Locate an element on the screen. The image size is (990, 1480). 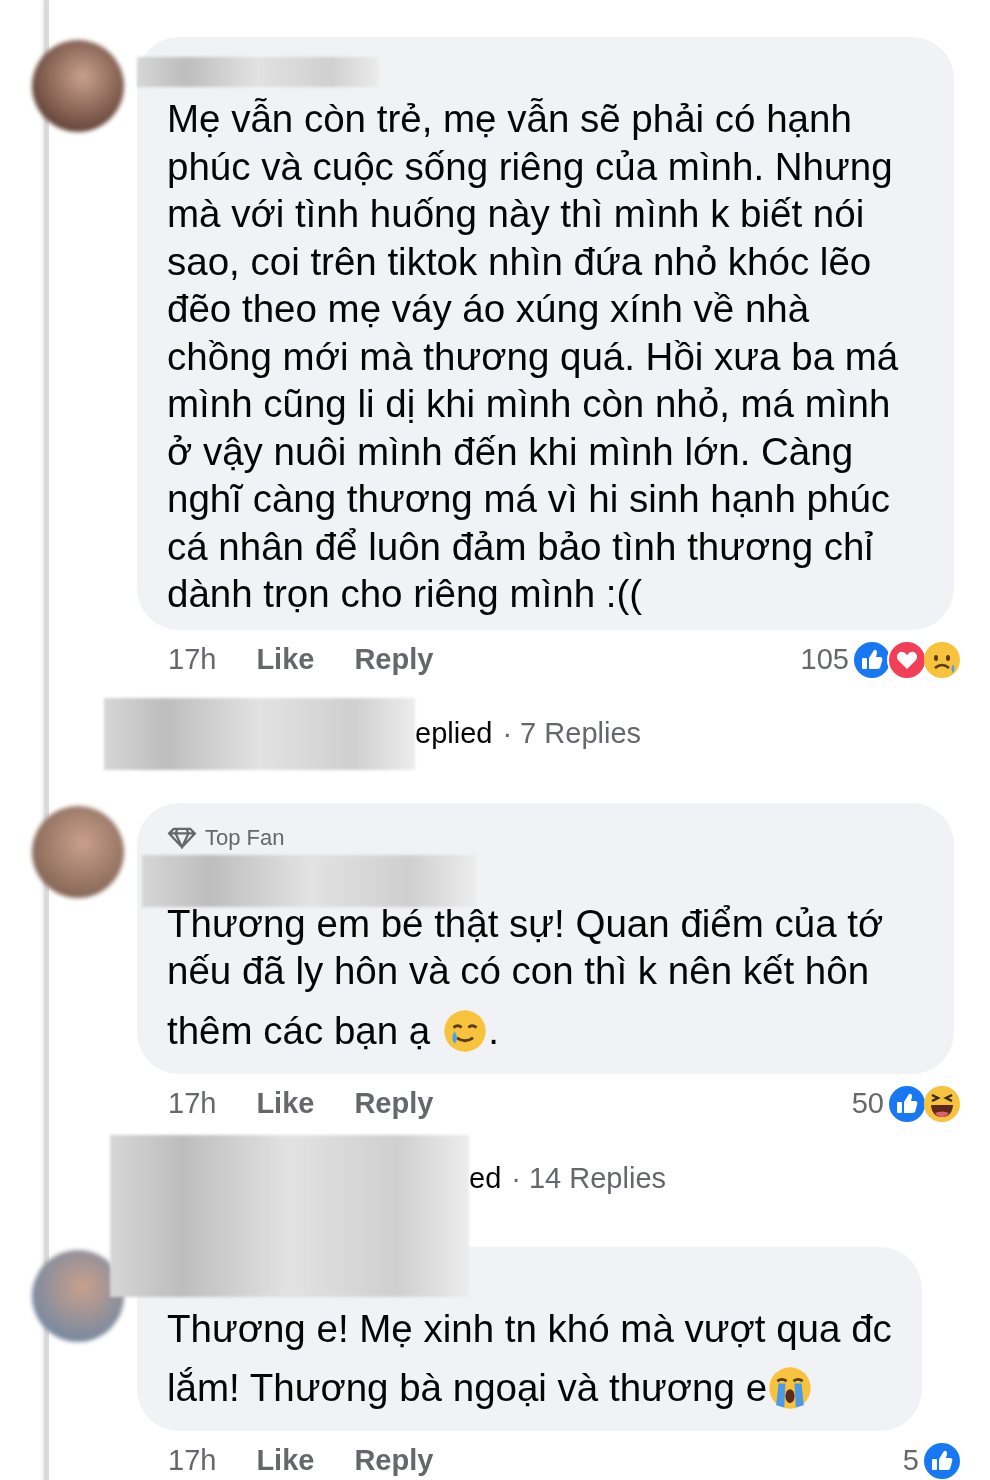
replied-text: eplied is located at coordinates (454, 733).